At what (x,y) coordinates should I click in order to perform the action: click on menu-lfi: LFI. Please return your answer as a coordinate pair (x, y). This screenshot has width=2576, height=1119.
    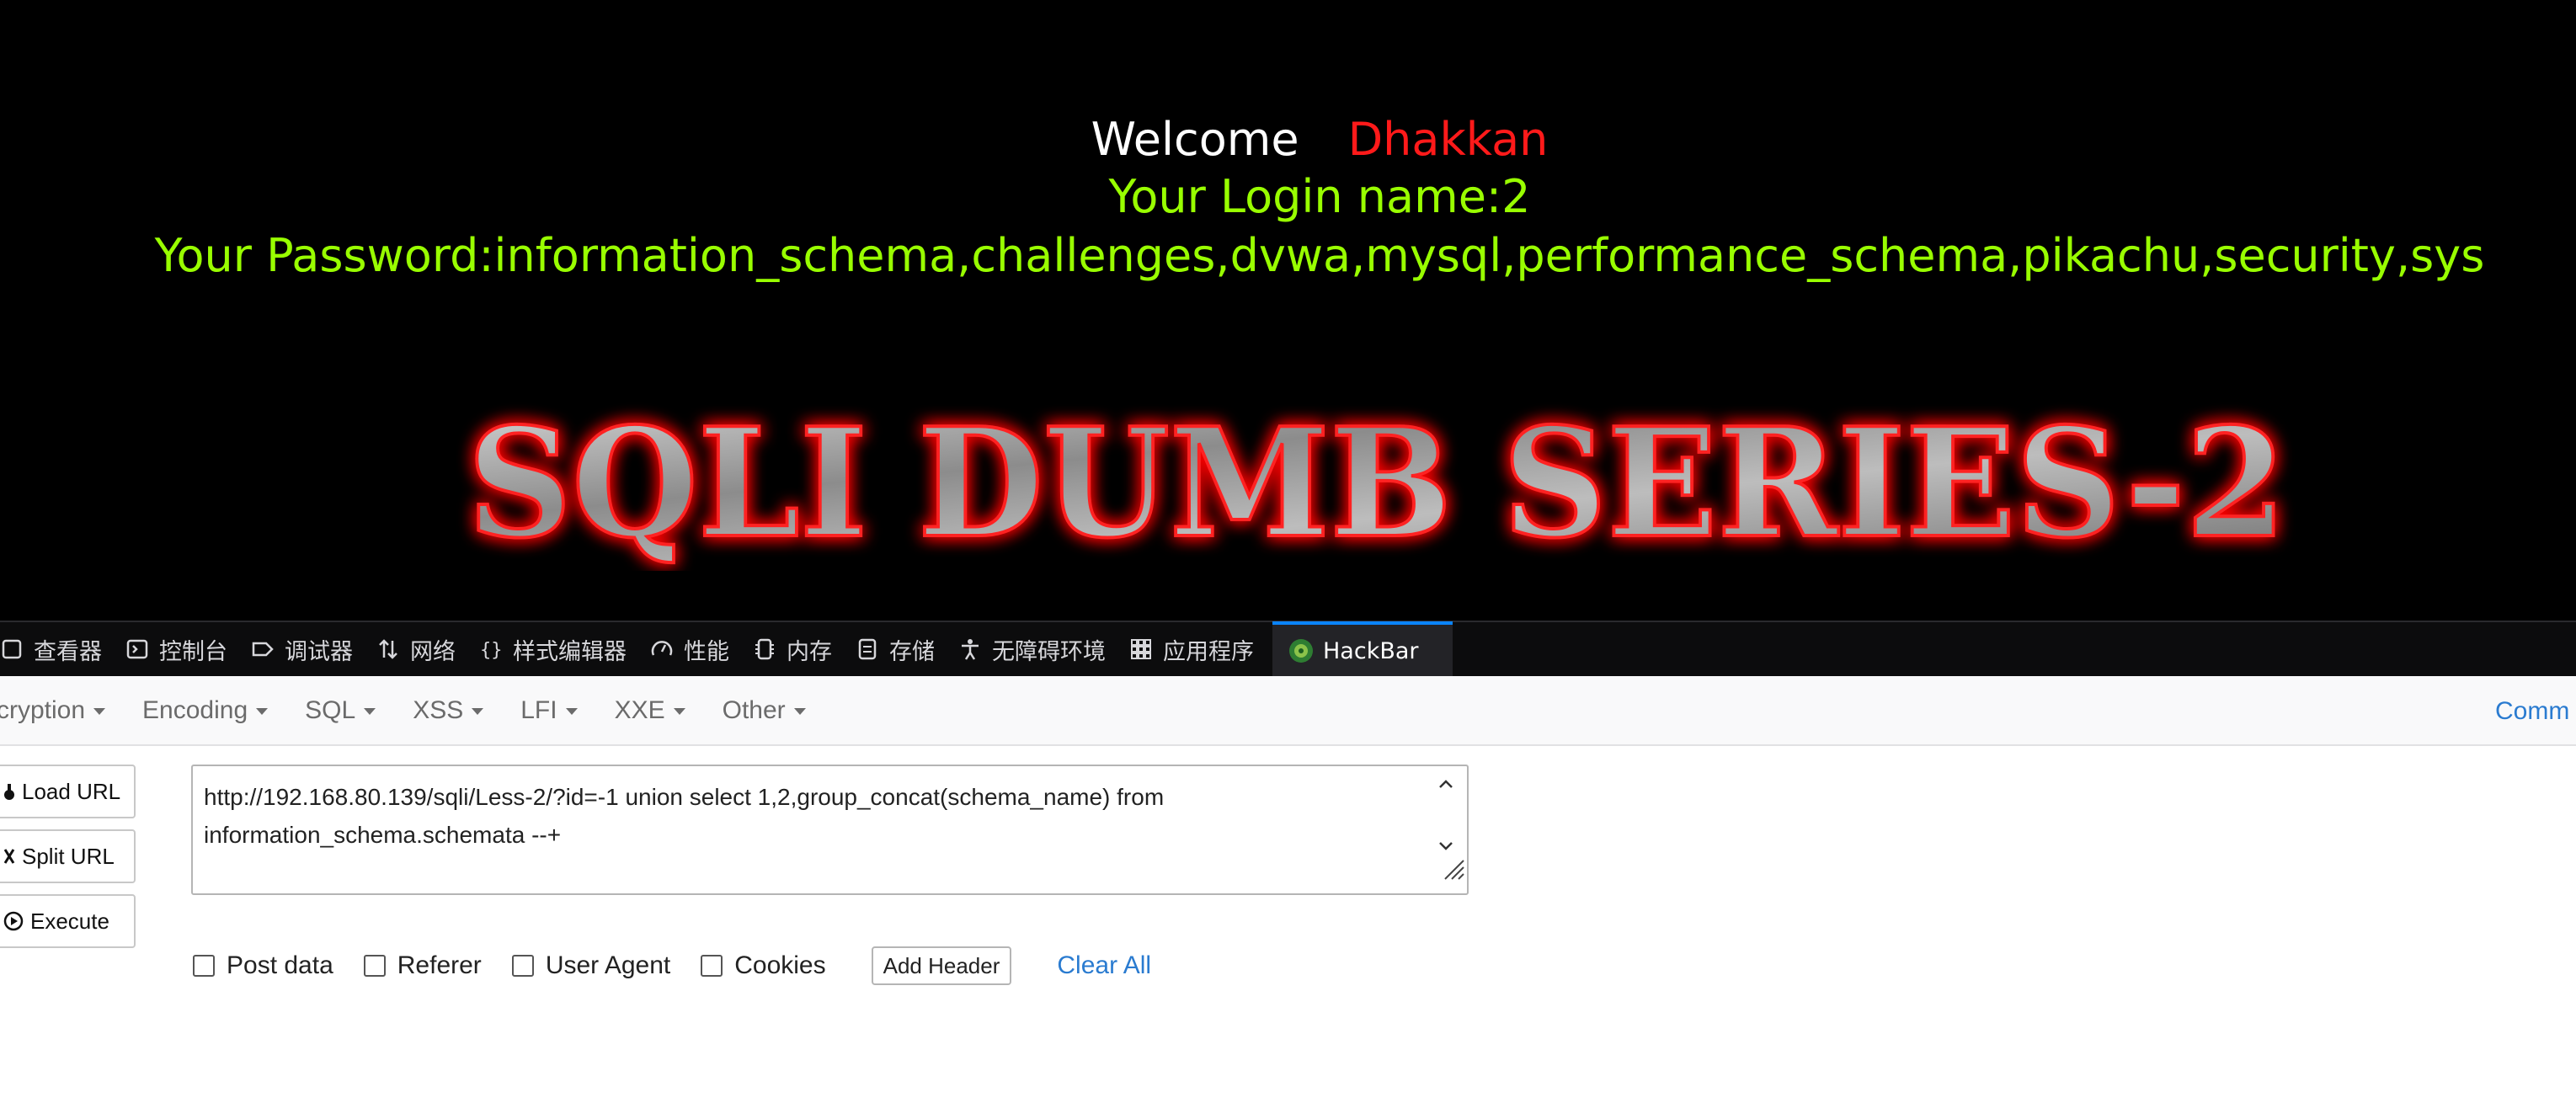
    Looking at the image, I should click on (549, 710).